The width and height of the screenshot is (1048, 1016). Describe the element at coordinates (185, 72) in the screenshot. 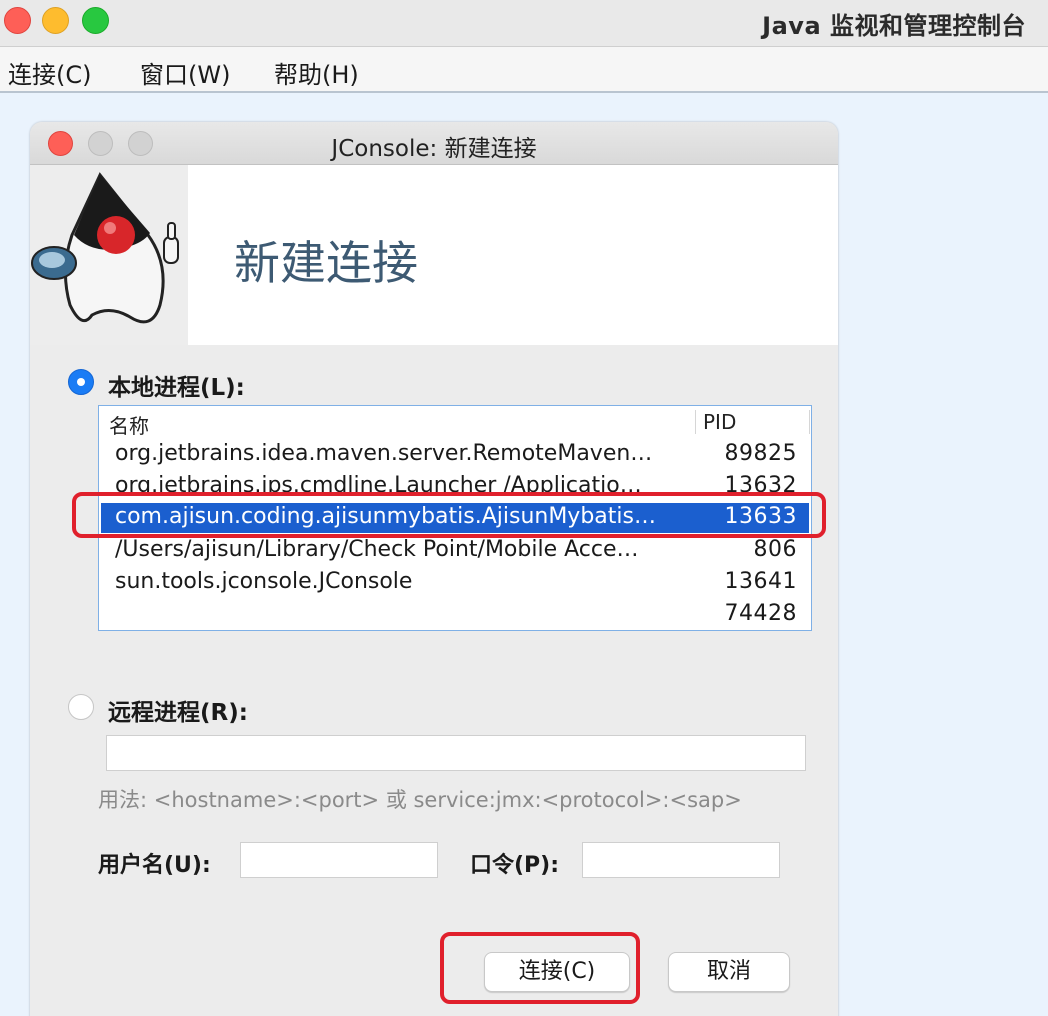

I see `menu-window: 窗口(W)` at that location.